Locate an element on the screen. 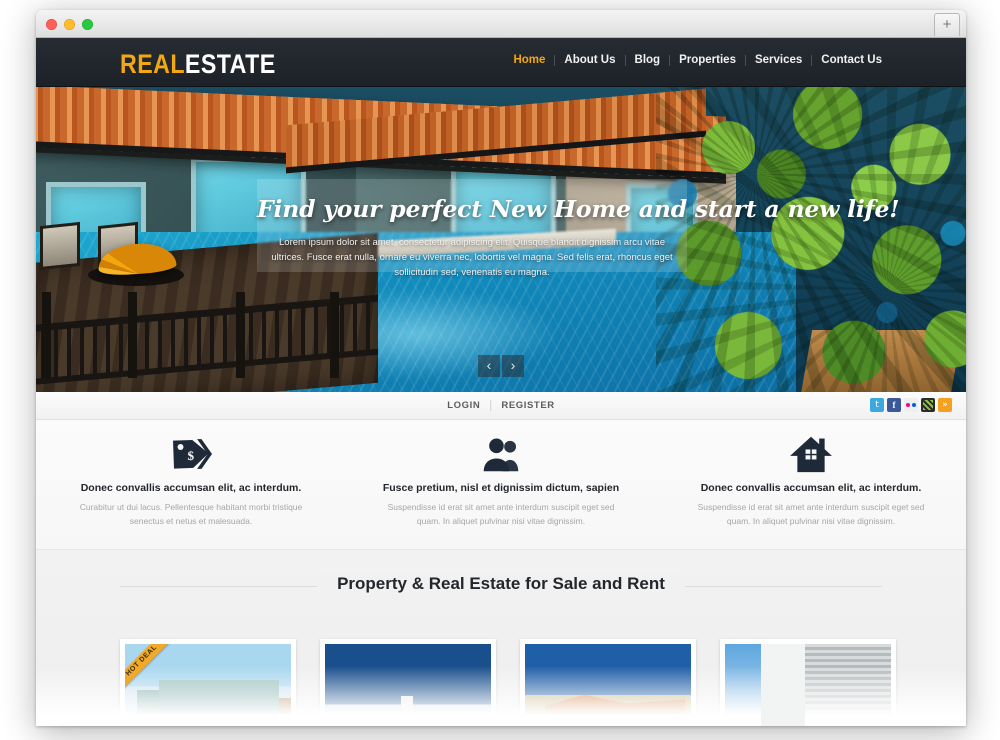 The width and height of the screenshot is (1000, 740). page-title: Property & Real Estate for Sale and Rent is located at coordinates (501, 584).